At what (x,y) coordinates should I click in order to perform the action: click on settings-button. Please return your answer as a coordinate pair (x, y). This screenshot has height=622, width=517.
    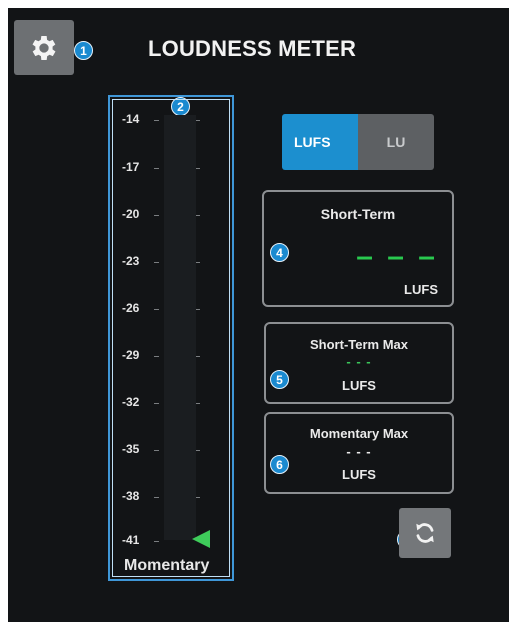
    Looking at the image, I should click on (44, 47).